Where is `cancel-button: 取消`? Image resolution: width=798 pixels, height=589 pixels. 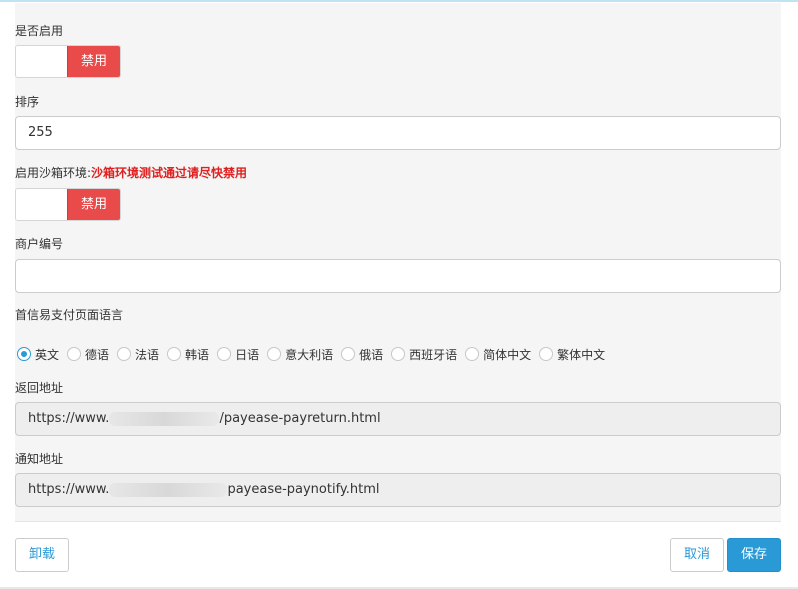 cancel-button: 取消 is located at coordinates (697, 555).